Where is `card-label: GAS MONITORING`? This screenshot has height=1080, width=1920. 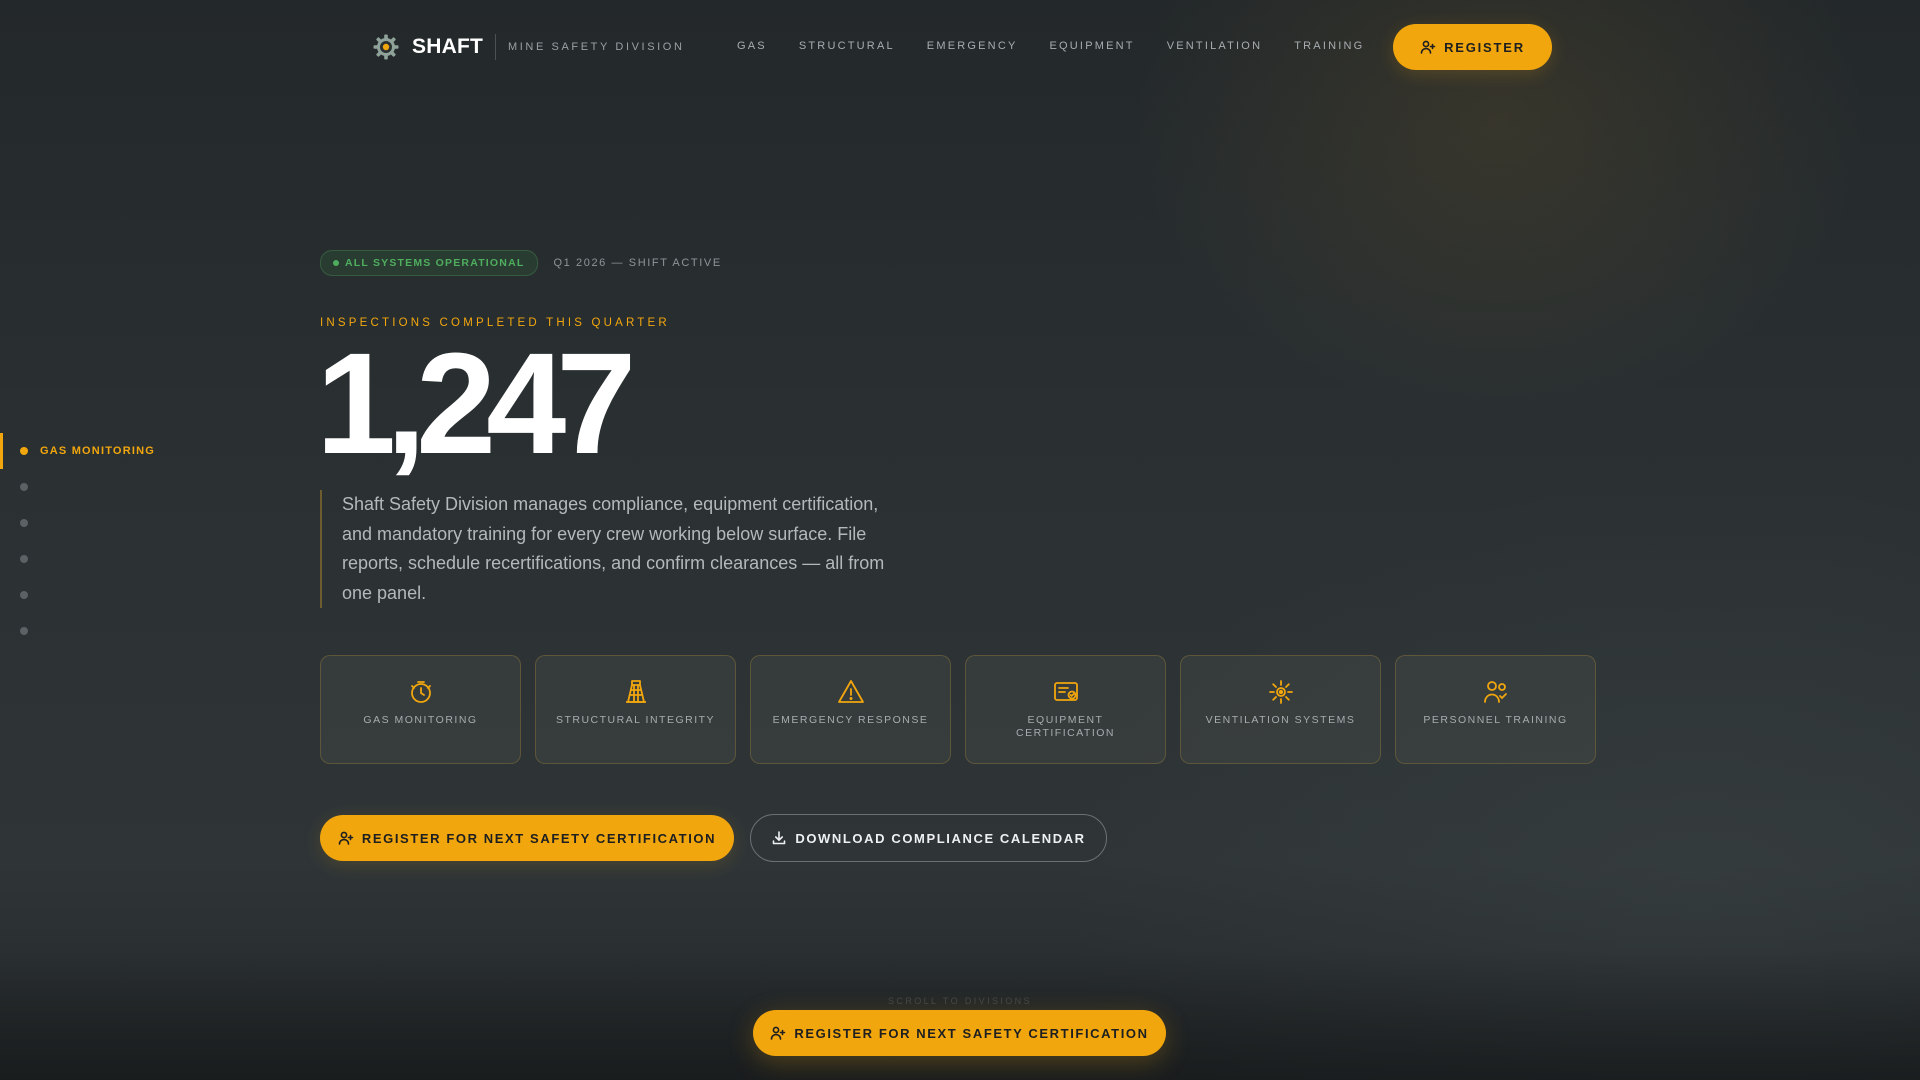
card-label: GAS MONITORING is located at coordinates (420, 720).